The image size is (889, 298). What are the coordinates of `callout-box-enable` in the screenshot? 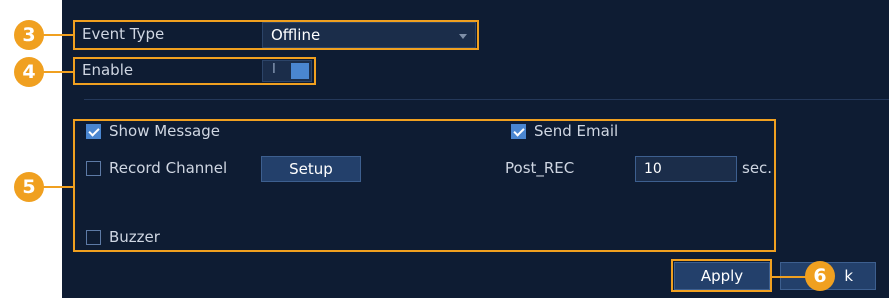 It's located at (194, 71).